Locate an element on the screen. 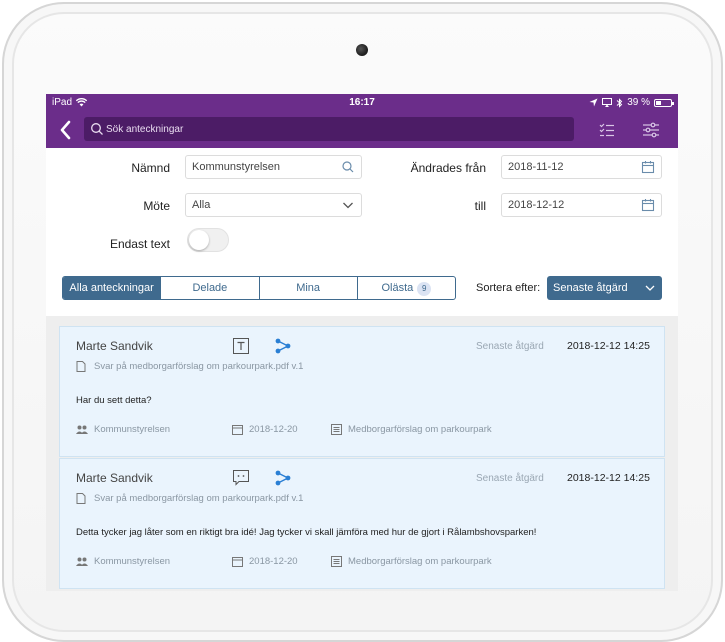 The image size is (725, 642). to-value: 2018-12-12 is located at coordinates (536, 205).